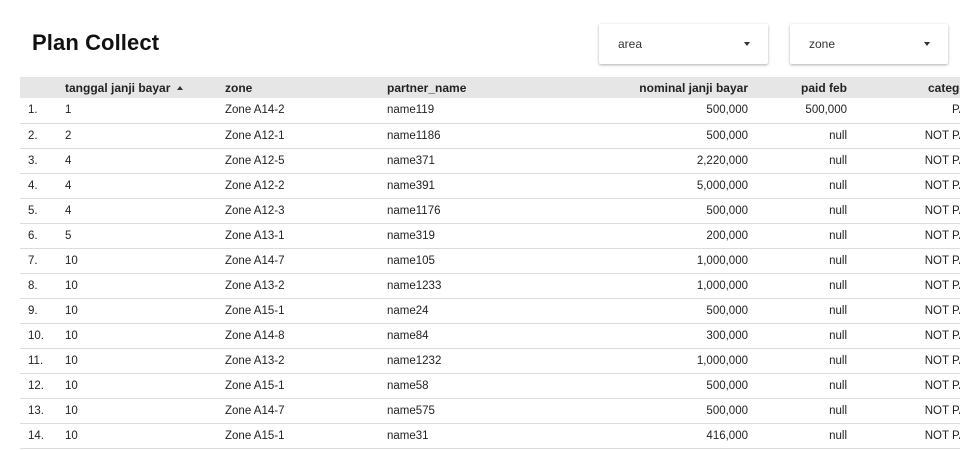  Describe the element at coordinates (822, 44) in the screenshot. I see `zone-filter-label: zone` at that location.